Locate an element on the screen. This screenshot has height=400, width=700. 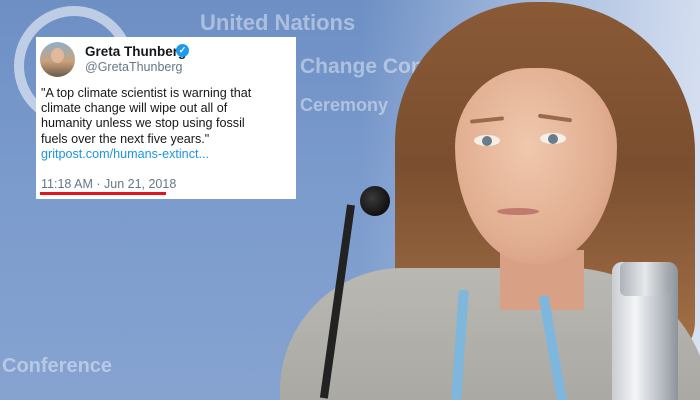
tweet-text-line: "A top climate scientist is warning that is located at coordinates (146, 93).